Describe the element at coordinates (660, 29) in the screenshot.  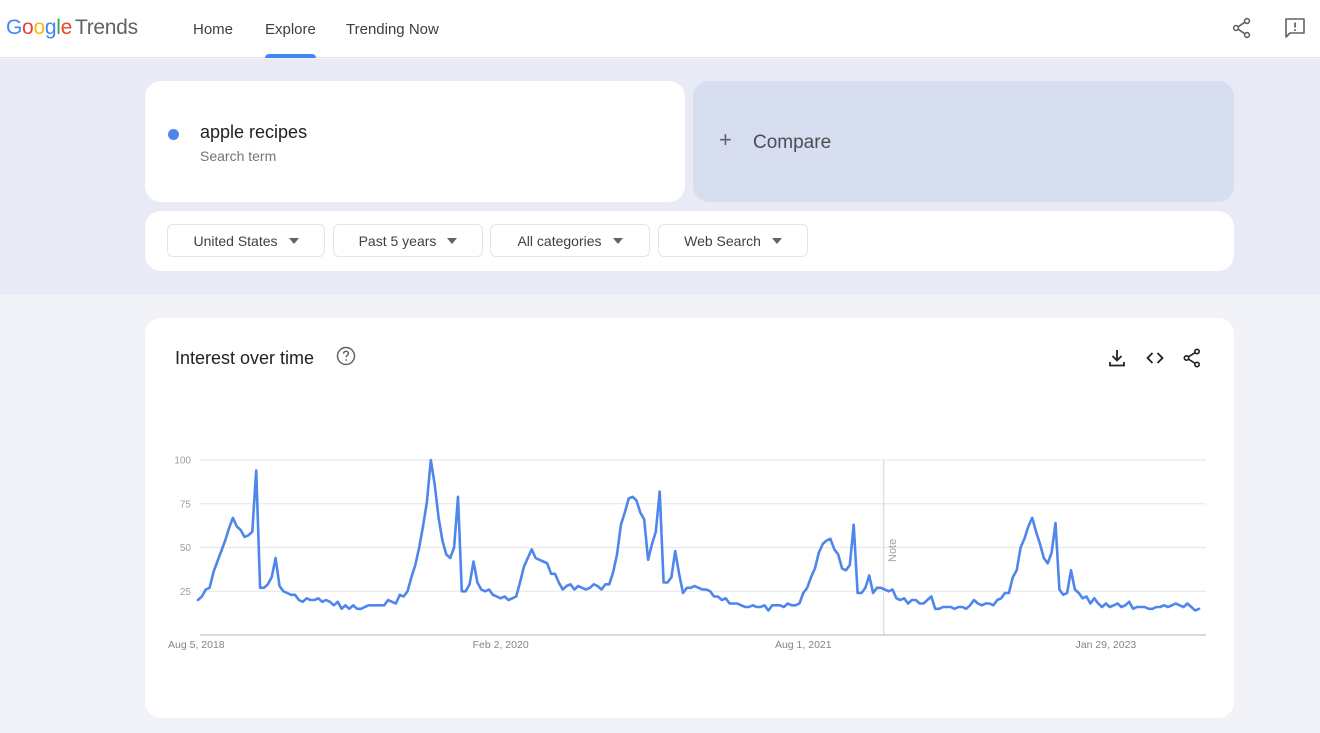
I see `top-bar: Google Trends Home Explore Trending Now` at that location.